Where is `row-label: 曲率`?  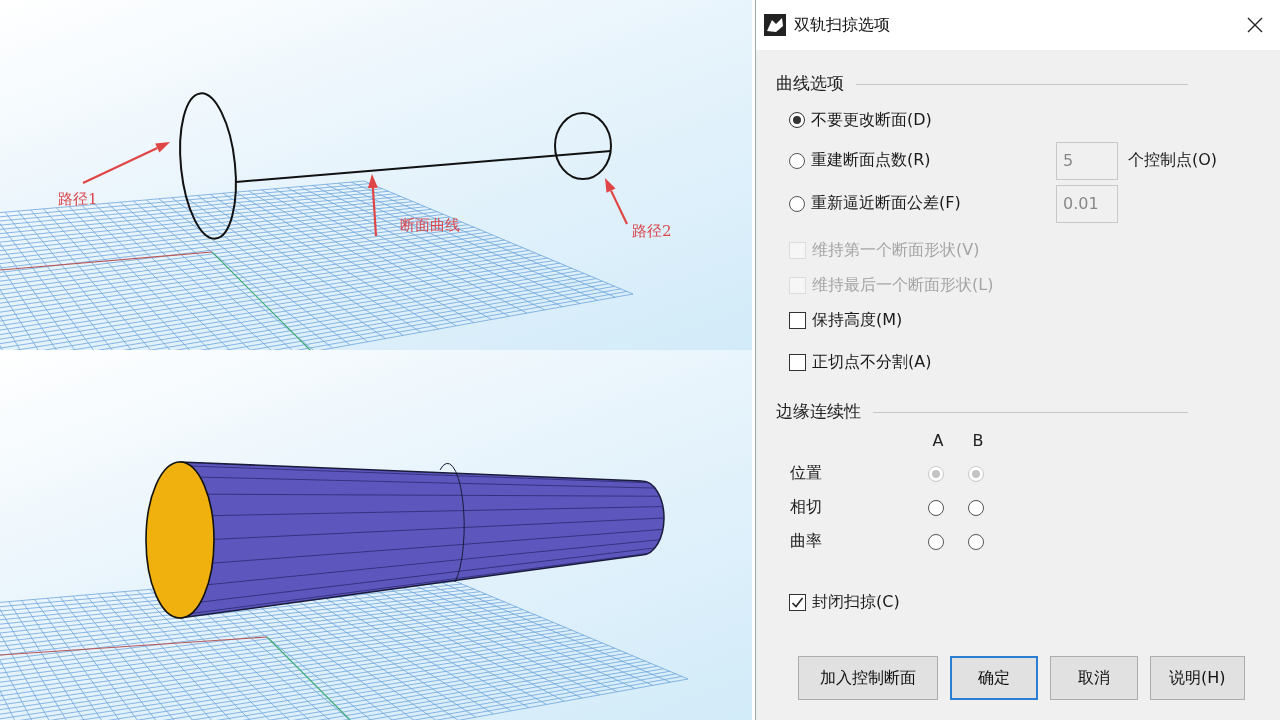 row-label: 曲率 is located at coordinates (806, 541).